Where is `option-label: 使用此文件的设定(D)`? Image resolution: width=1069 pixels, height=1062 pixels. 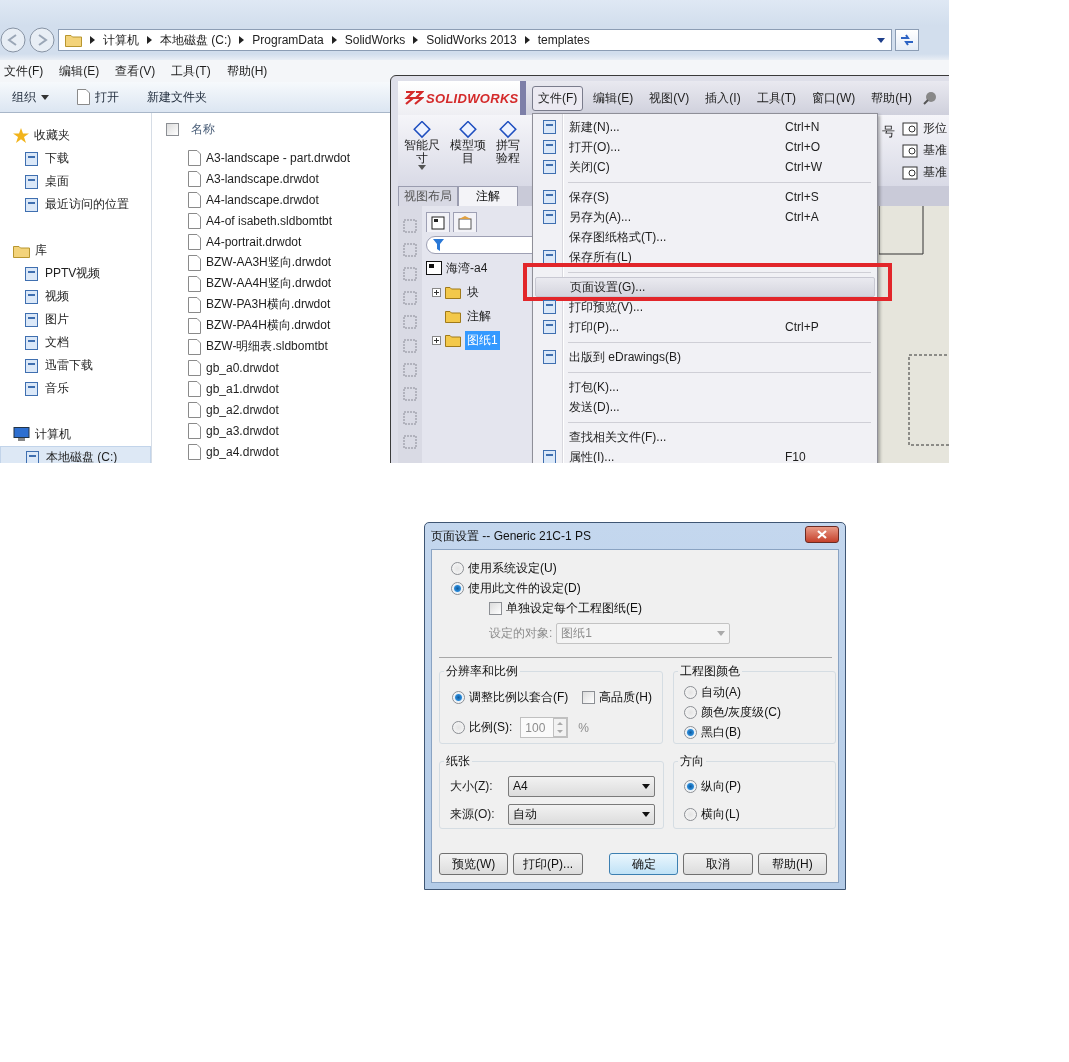
option-label: 使用此文件的设定(D) is located at coordinates (524, 588).